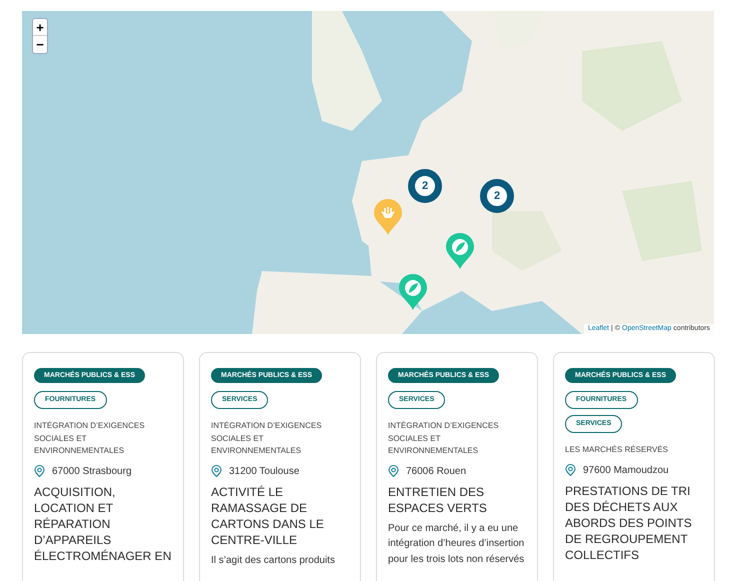 The width and height of the screenshot is (737, 581). What do you see at coordinates (388, 217) in the screenshot?
I see `hands-pin-icon` at bounding box center [388, 217].